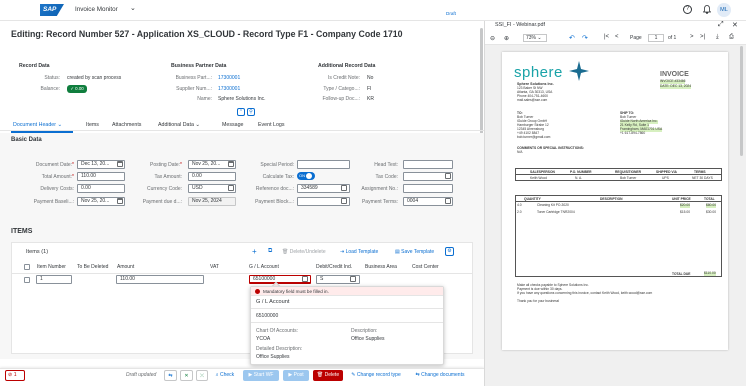  What do you see at coordinates (666, 172) in the screenshot?
I see `pdf-th: SHIPPED VIA` at bounding box center [666, 172].